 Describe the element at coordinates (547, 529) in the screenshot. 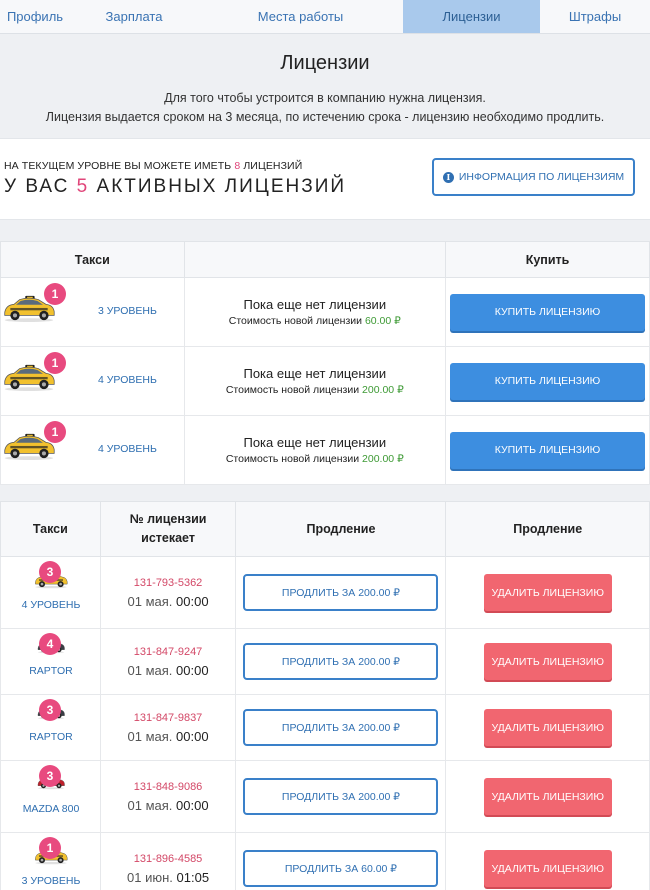

I see `owned-header-delete: Продление` at that location.